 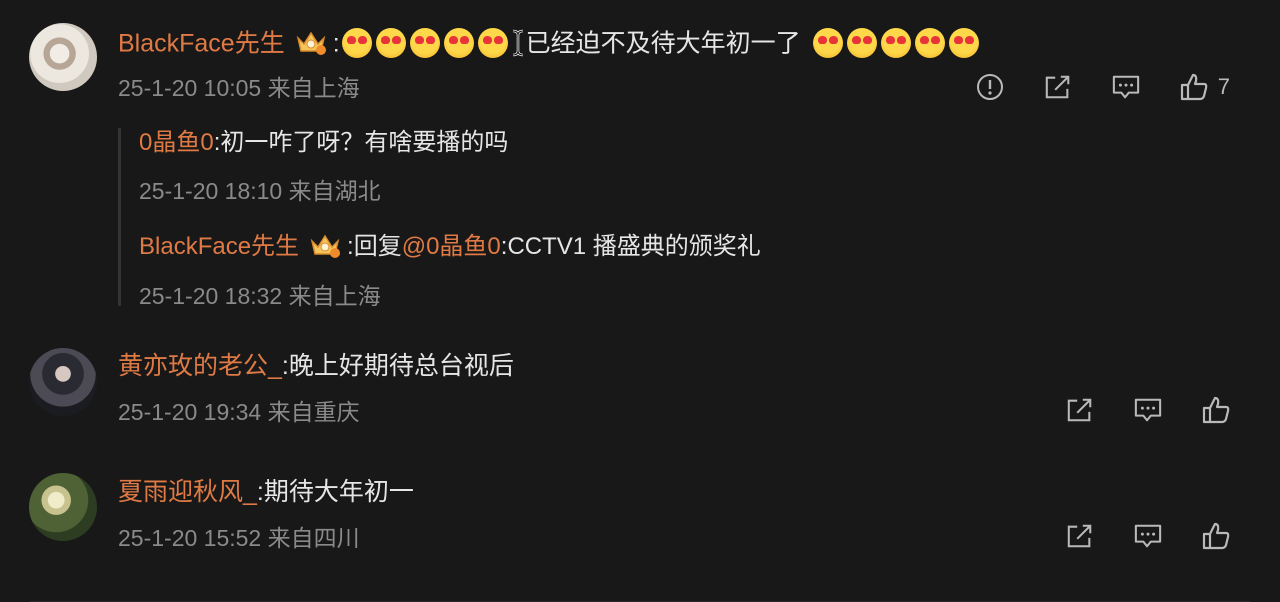 What do you see at coordinates (335, 492) in the screenshot?
I see `comment-text: :期待大年初一` at bounding box center [335, 492].